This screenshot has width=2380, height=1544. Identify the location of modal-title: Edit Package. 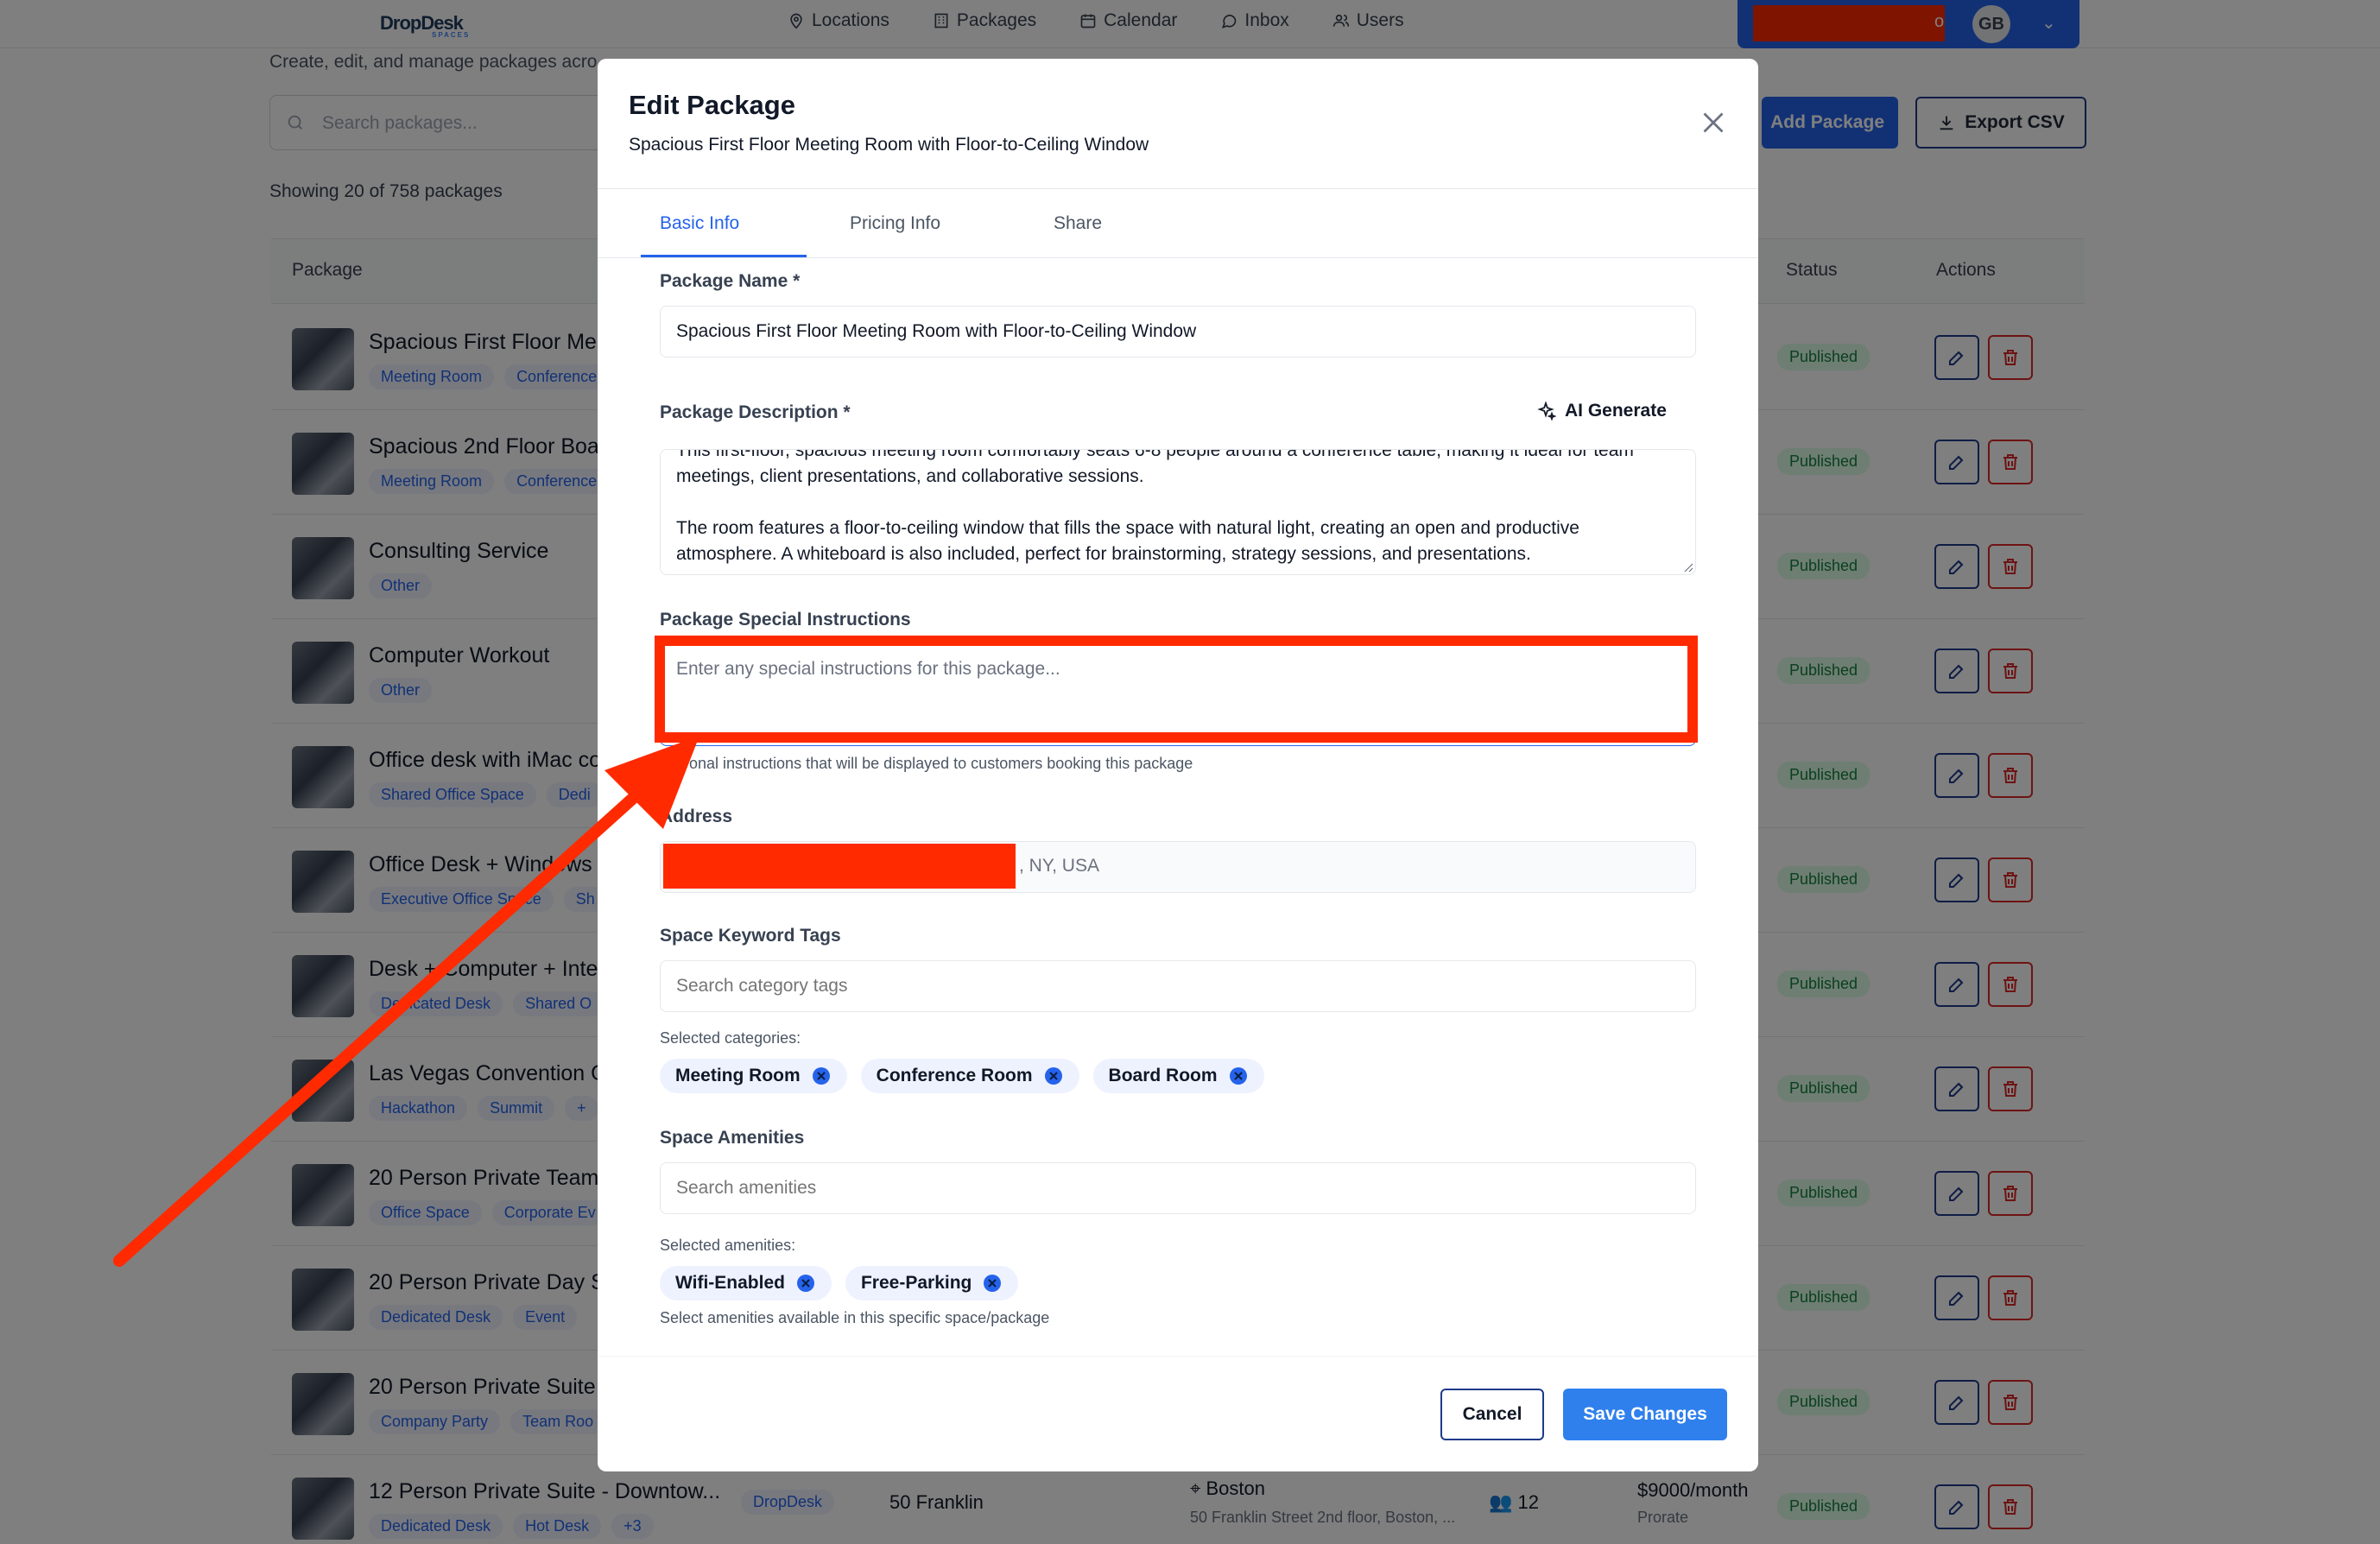
(712, 105).